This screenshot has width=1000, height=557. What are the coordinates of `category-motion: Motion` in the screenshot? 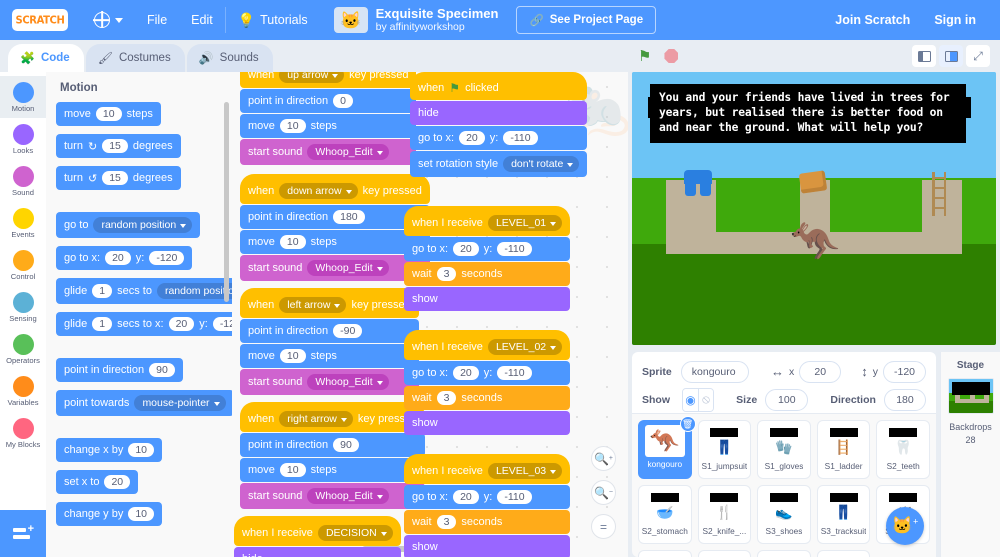 It's located at (23, 97).